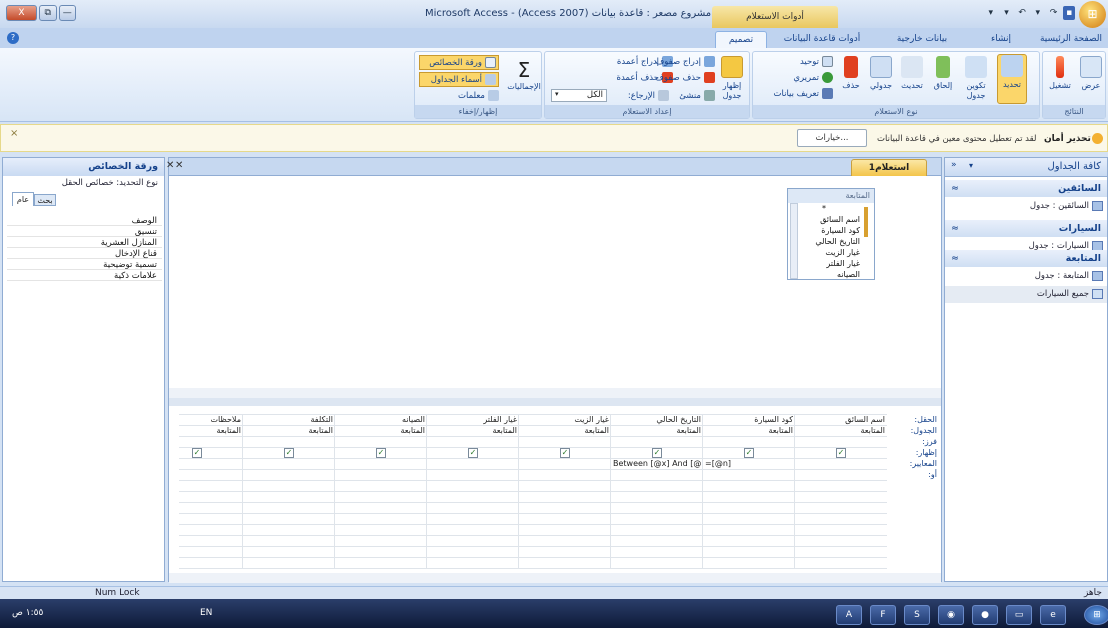 This screenshot has width=1108, height=628. What do you see at coordinates (831, 252) in the screenshot?
I see `field-oil-change: غيار الزيت` at bounding box center [831, 252].